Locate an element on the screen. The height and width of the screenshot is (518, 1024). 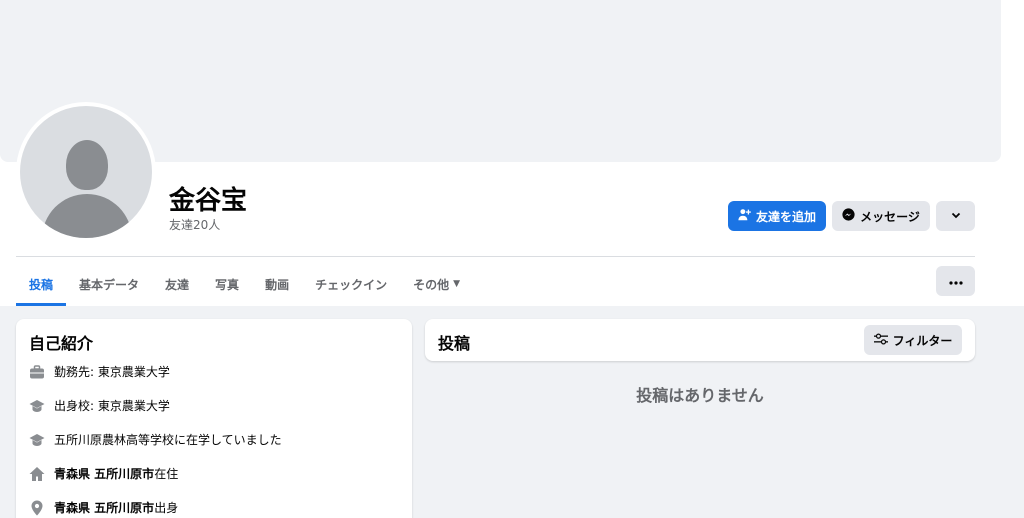
intro-work: 勤務先: 東京農業大学 is located at coordinates (99, 371).